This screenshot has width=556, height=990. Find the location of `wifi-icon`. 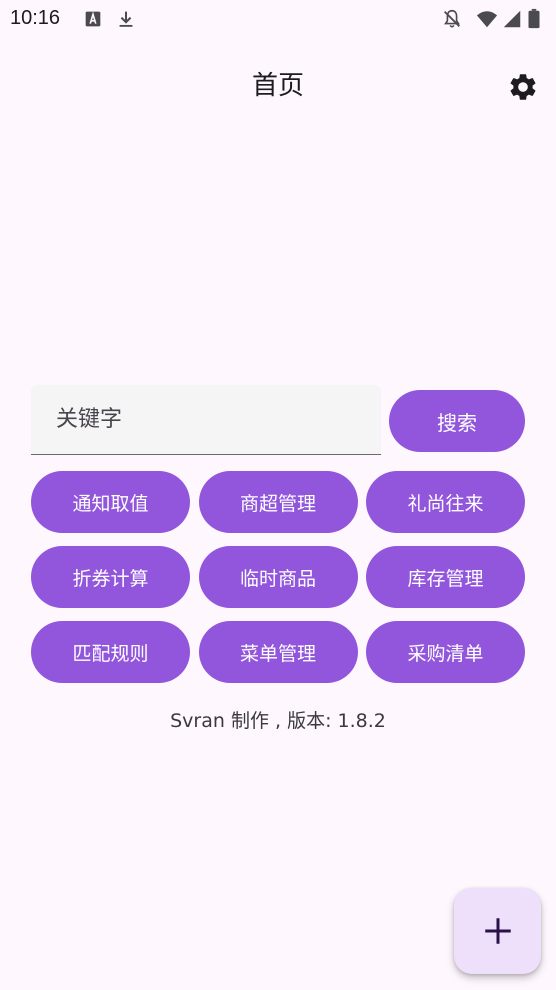

wifi-icon is located at coordinates (487, 19).